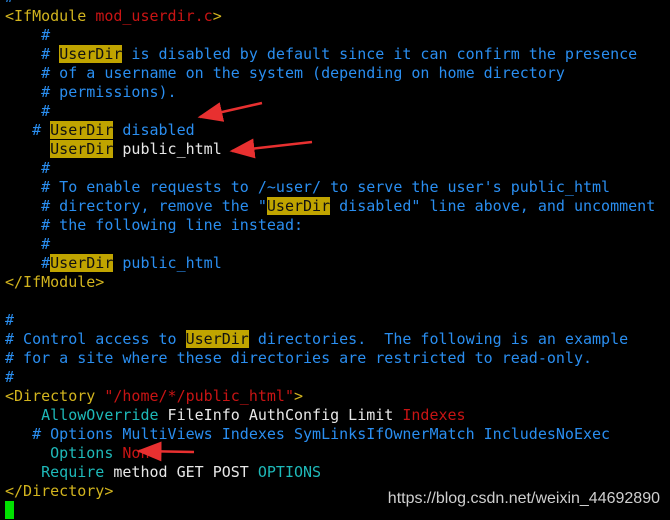 The width and height of the screenshot is (670, 520). I want to click on editor-line: Options None, so click(330, 453).